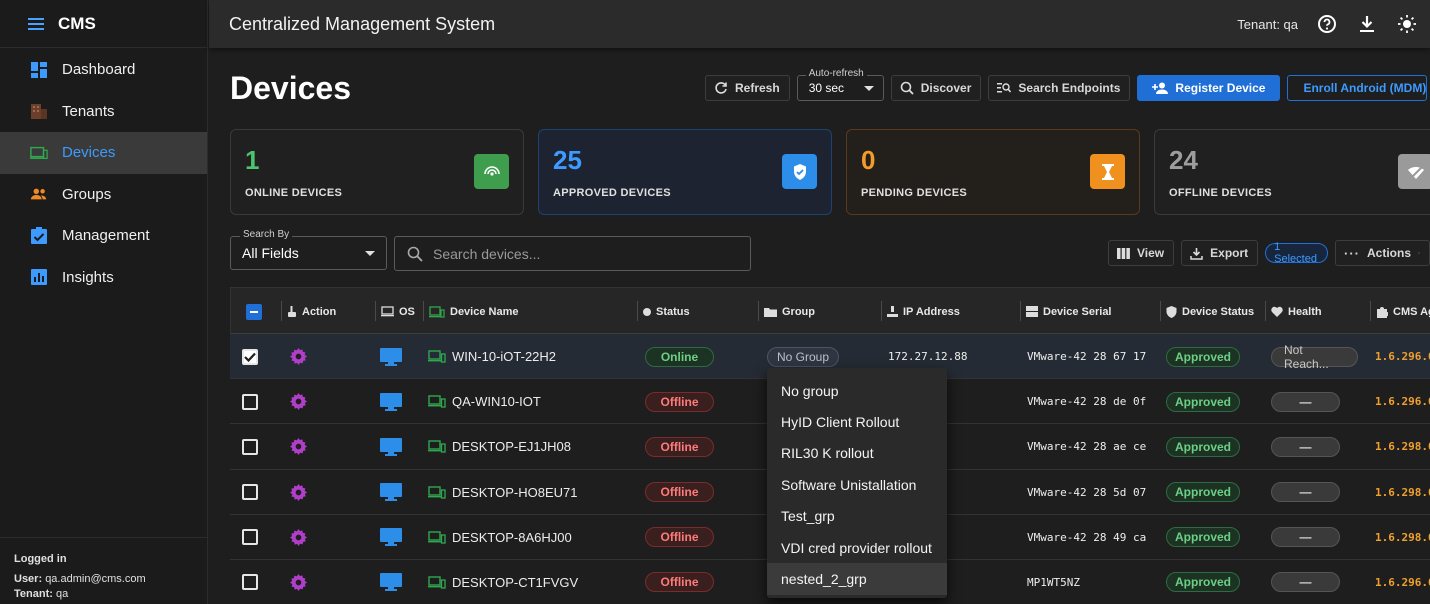 This screenshot has height=604, width=1430. Describe the element at coordinates (936, 88) in the screenshot. I see `discover-button: Discover` at that location.